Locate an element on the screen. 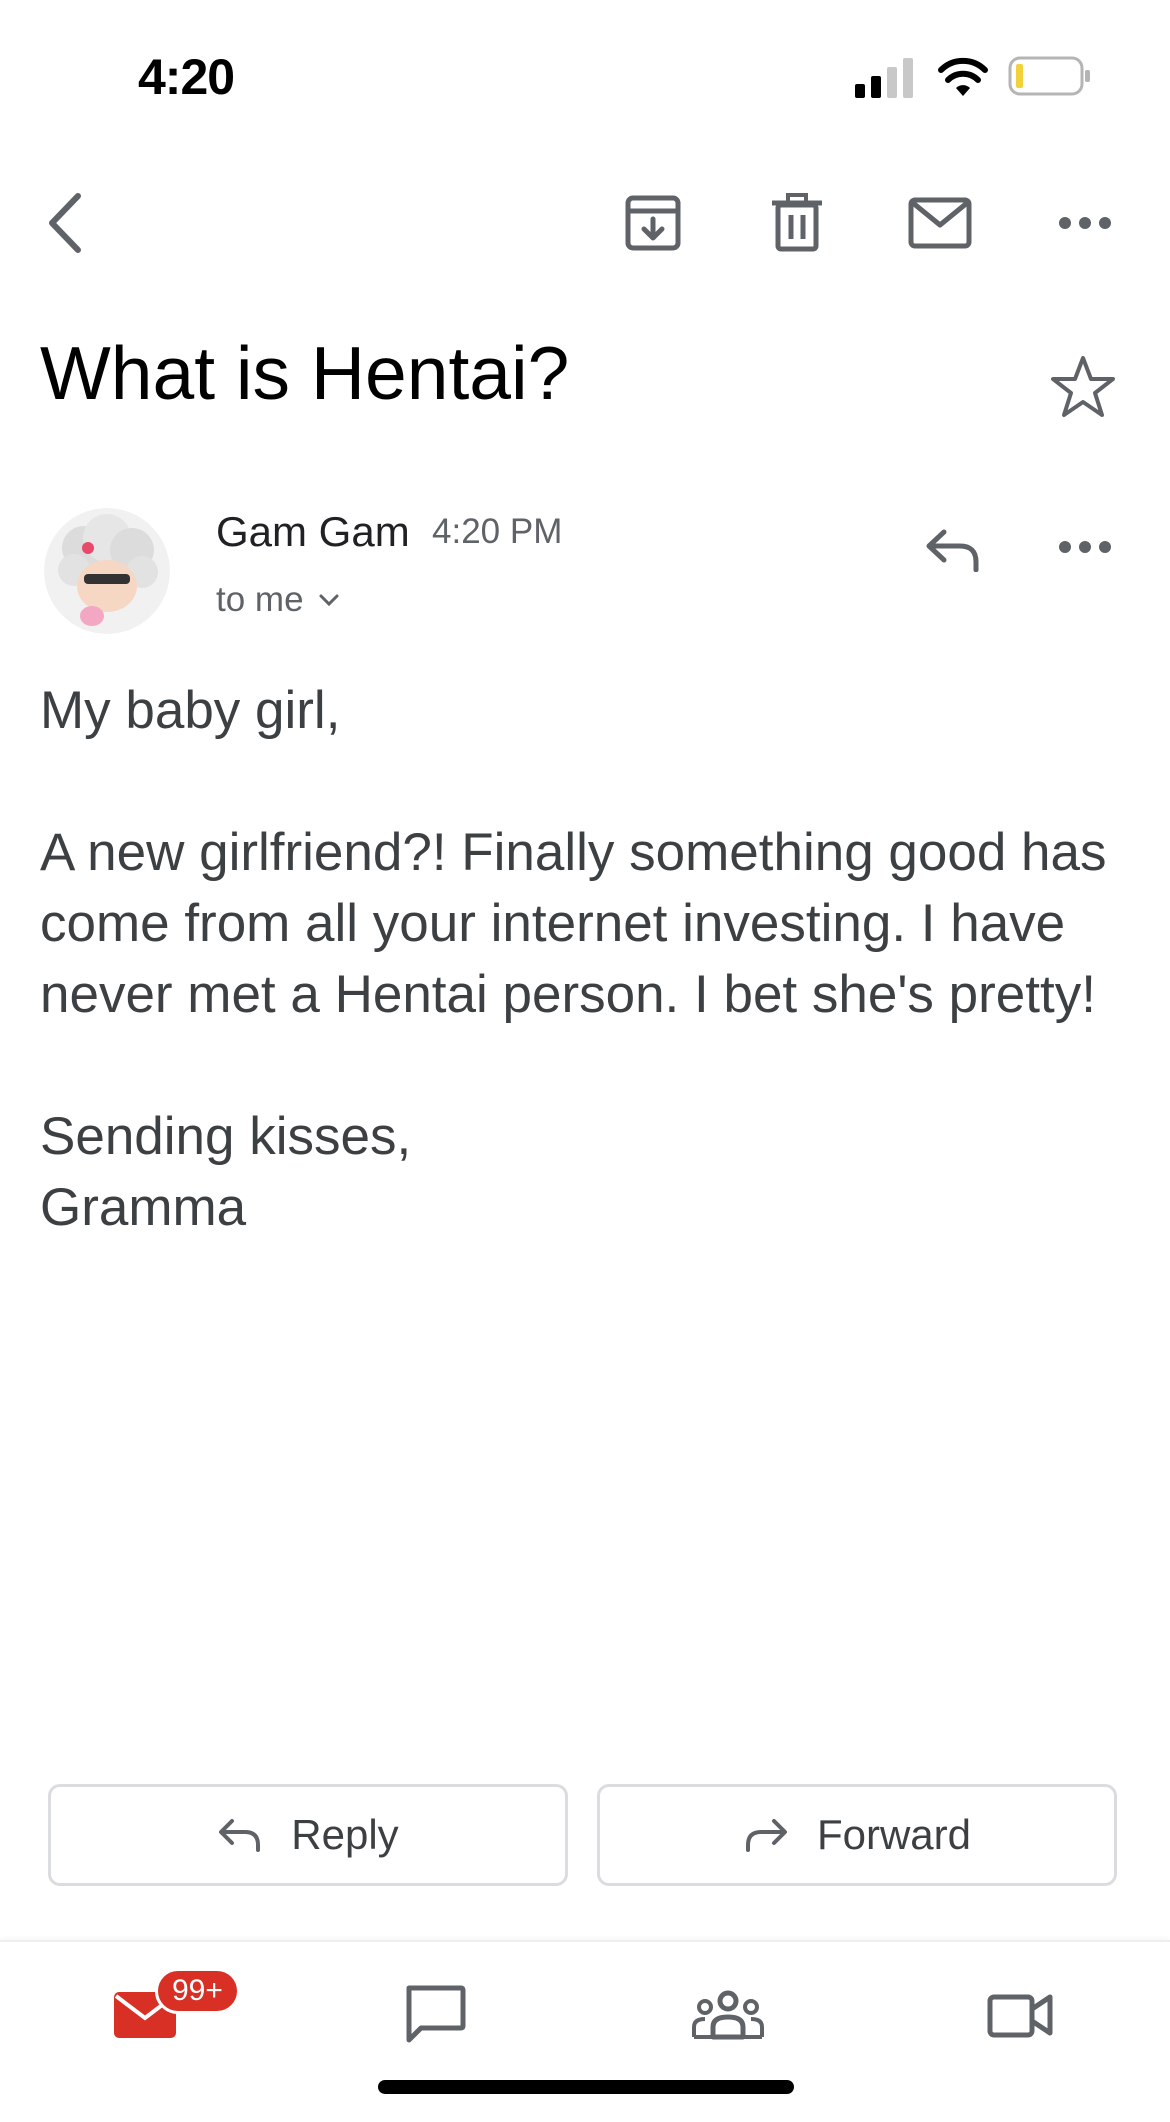 The width and height of the screenshot is (1170, 2122). unread-count-badge: 99+ is located at coordinates (197, 1991).